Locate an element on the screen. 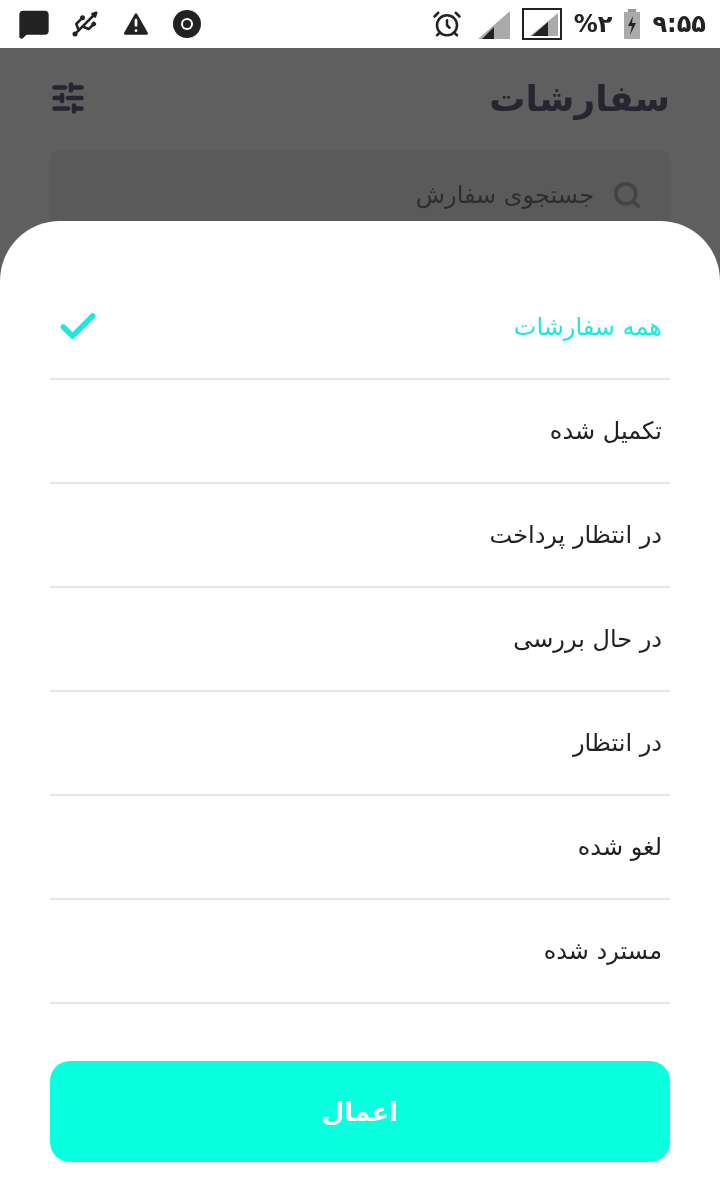  filter-icon is located at coordinates (68, 98).